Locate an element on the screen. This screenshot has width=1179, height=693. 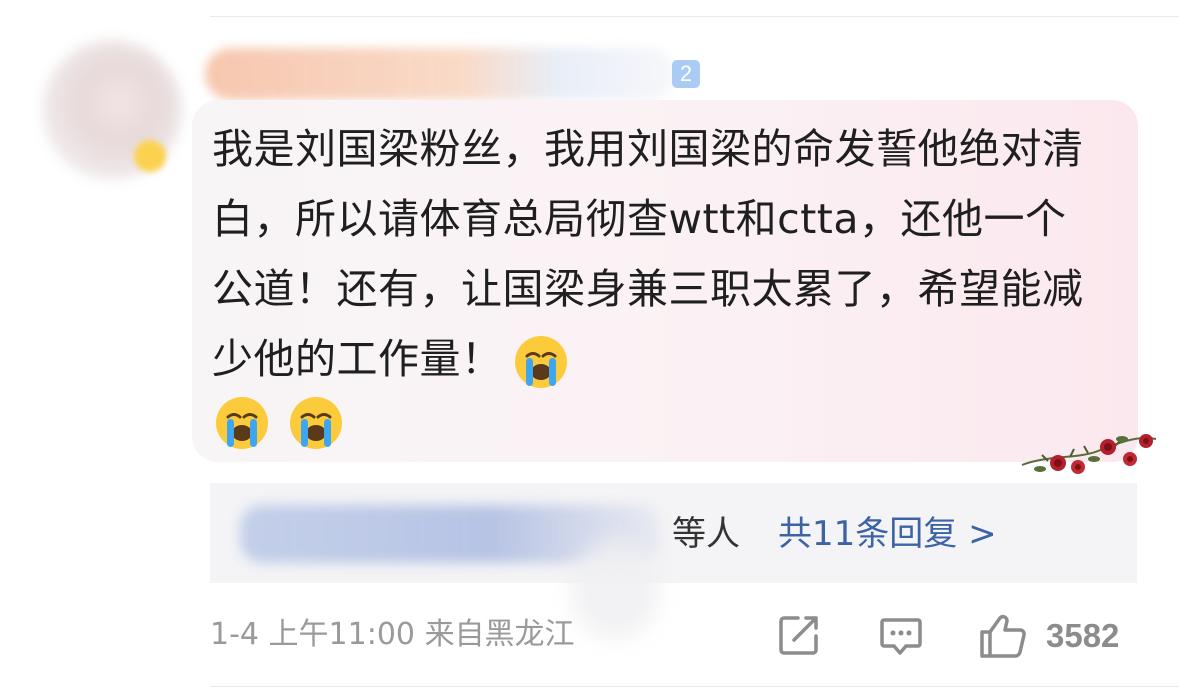
comment-location: 来自黑龙江 is located at coordinates (499, 634).